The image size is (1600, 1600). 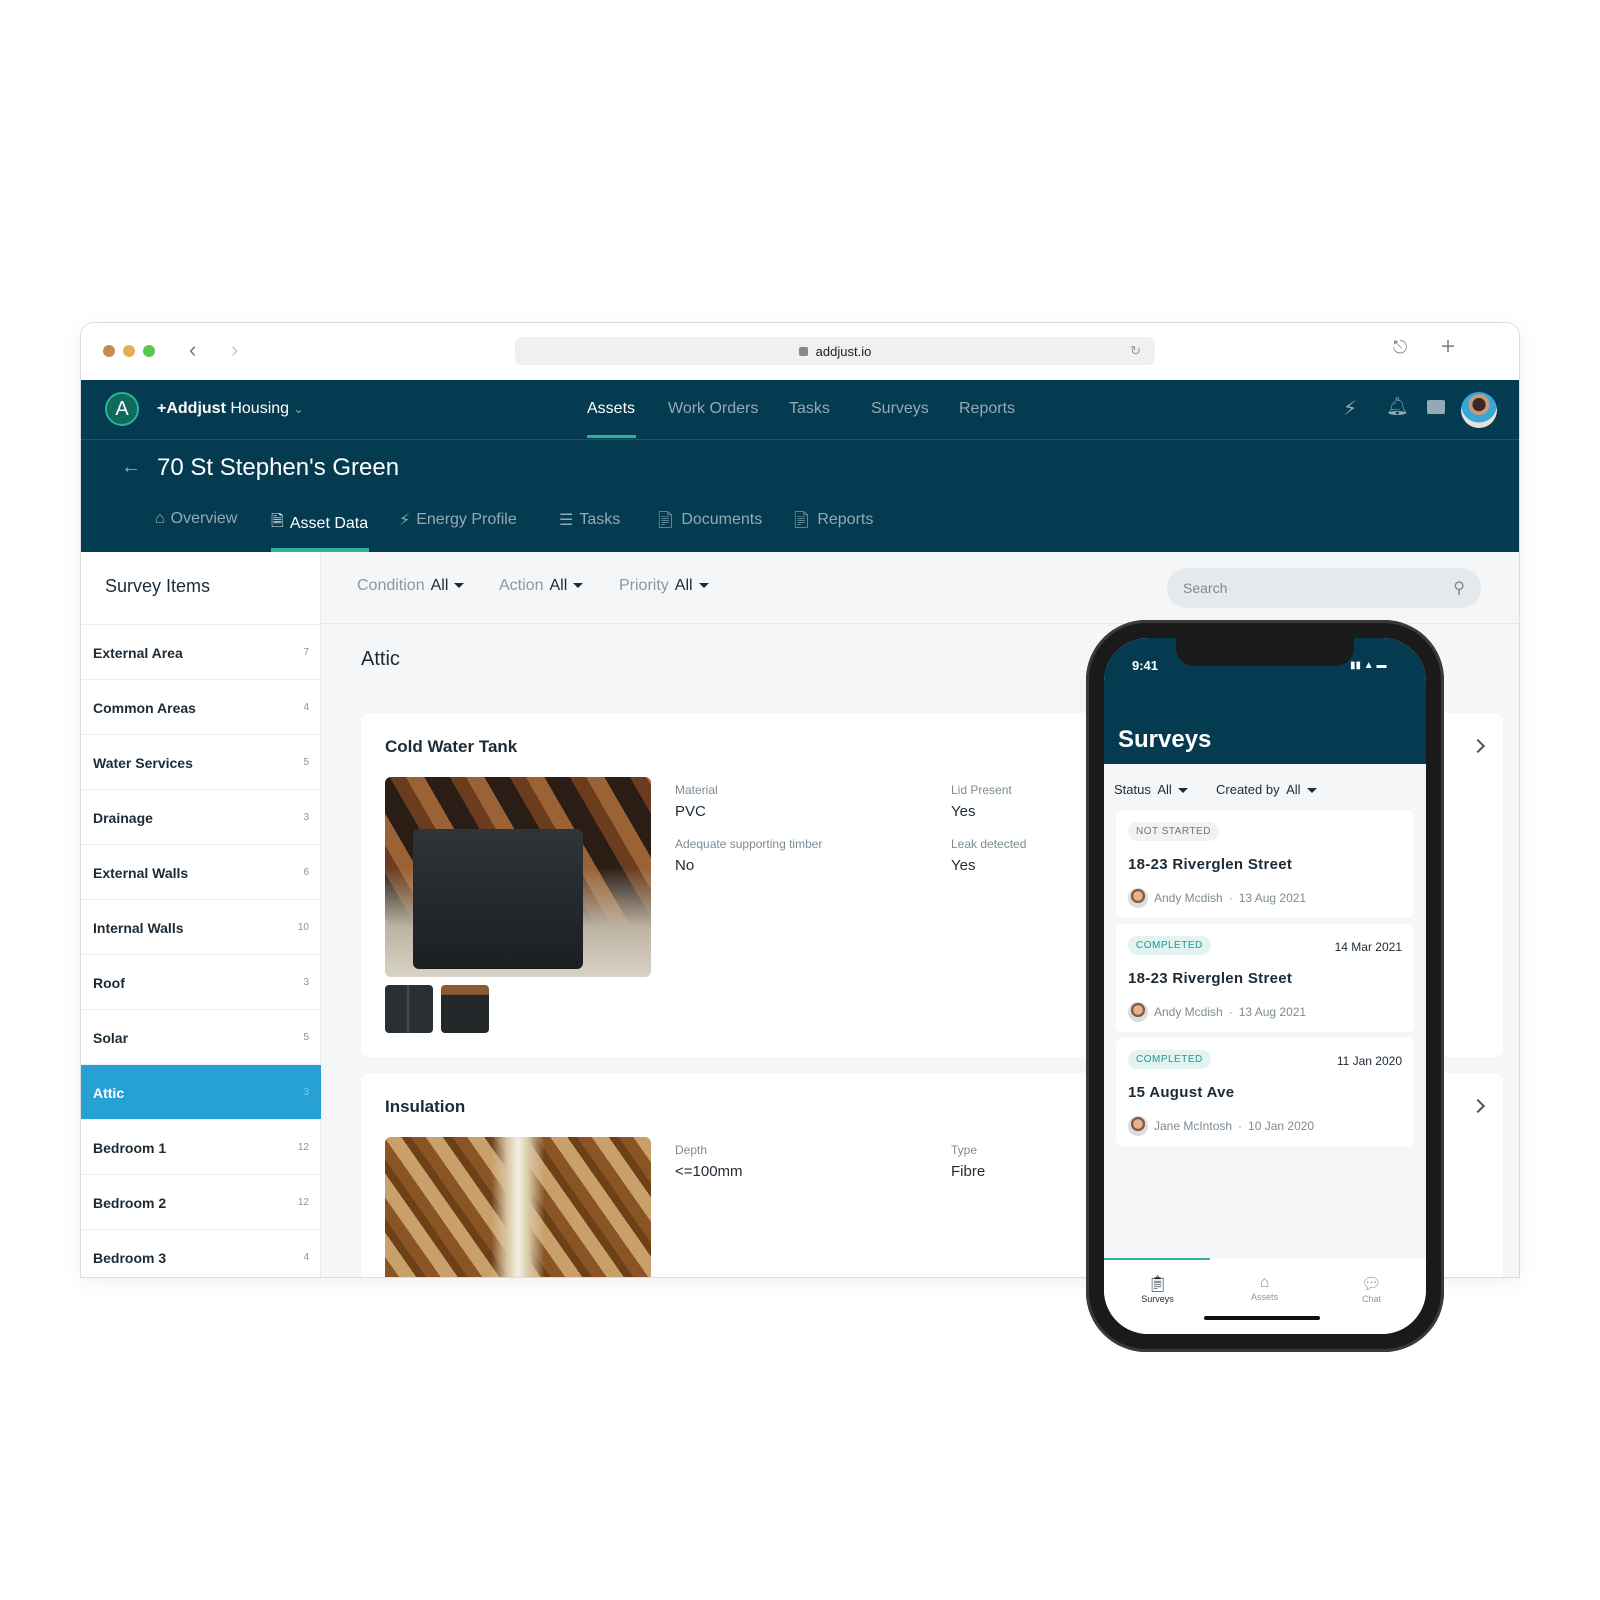 I want to click on tab-overview: ⌂ Overview, so click(x=196, y=519).